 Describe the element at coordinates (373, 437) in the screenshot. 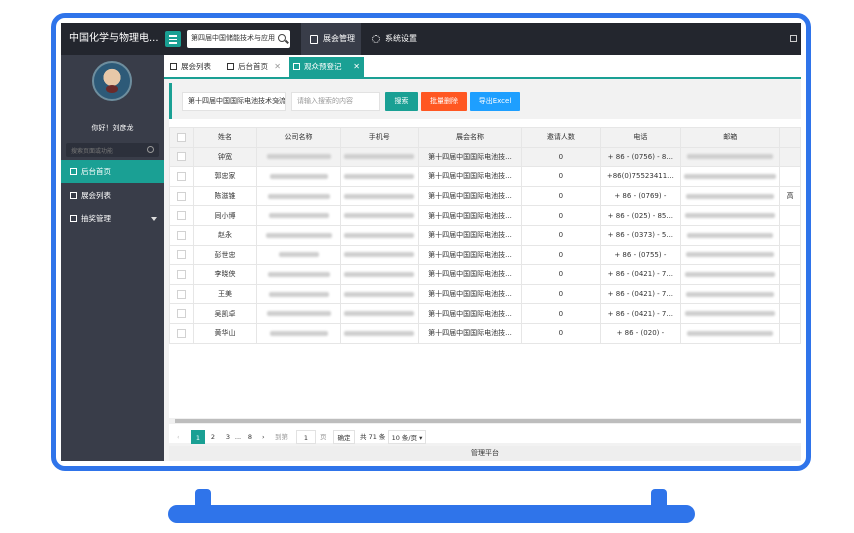

I see `total-count: 共 71 条` at that location.